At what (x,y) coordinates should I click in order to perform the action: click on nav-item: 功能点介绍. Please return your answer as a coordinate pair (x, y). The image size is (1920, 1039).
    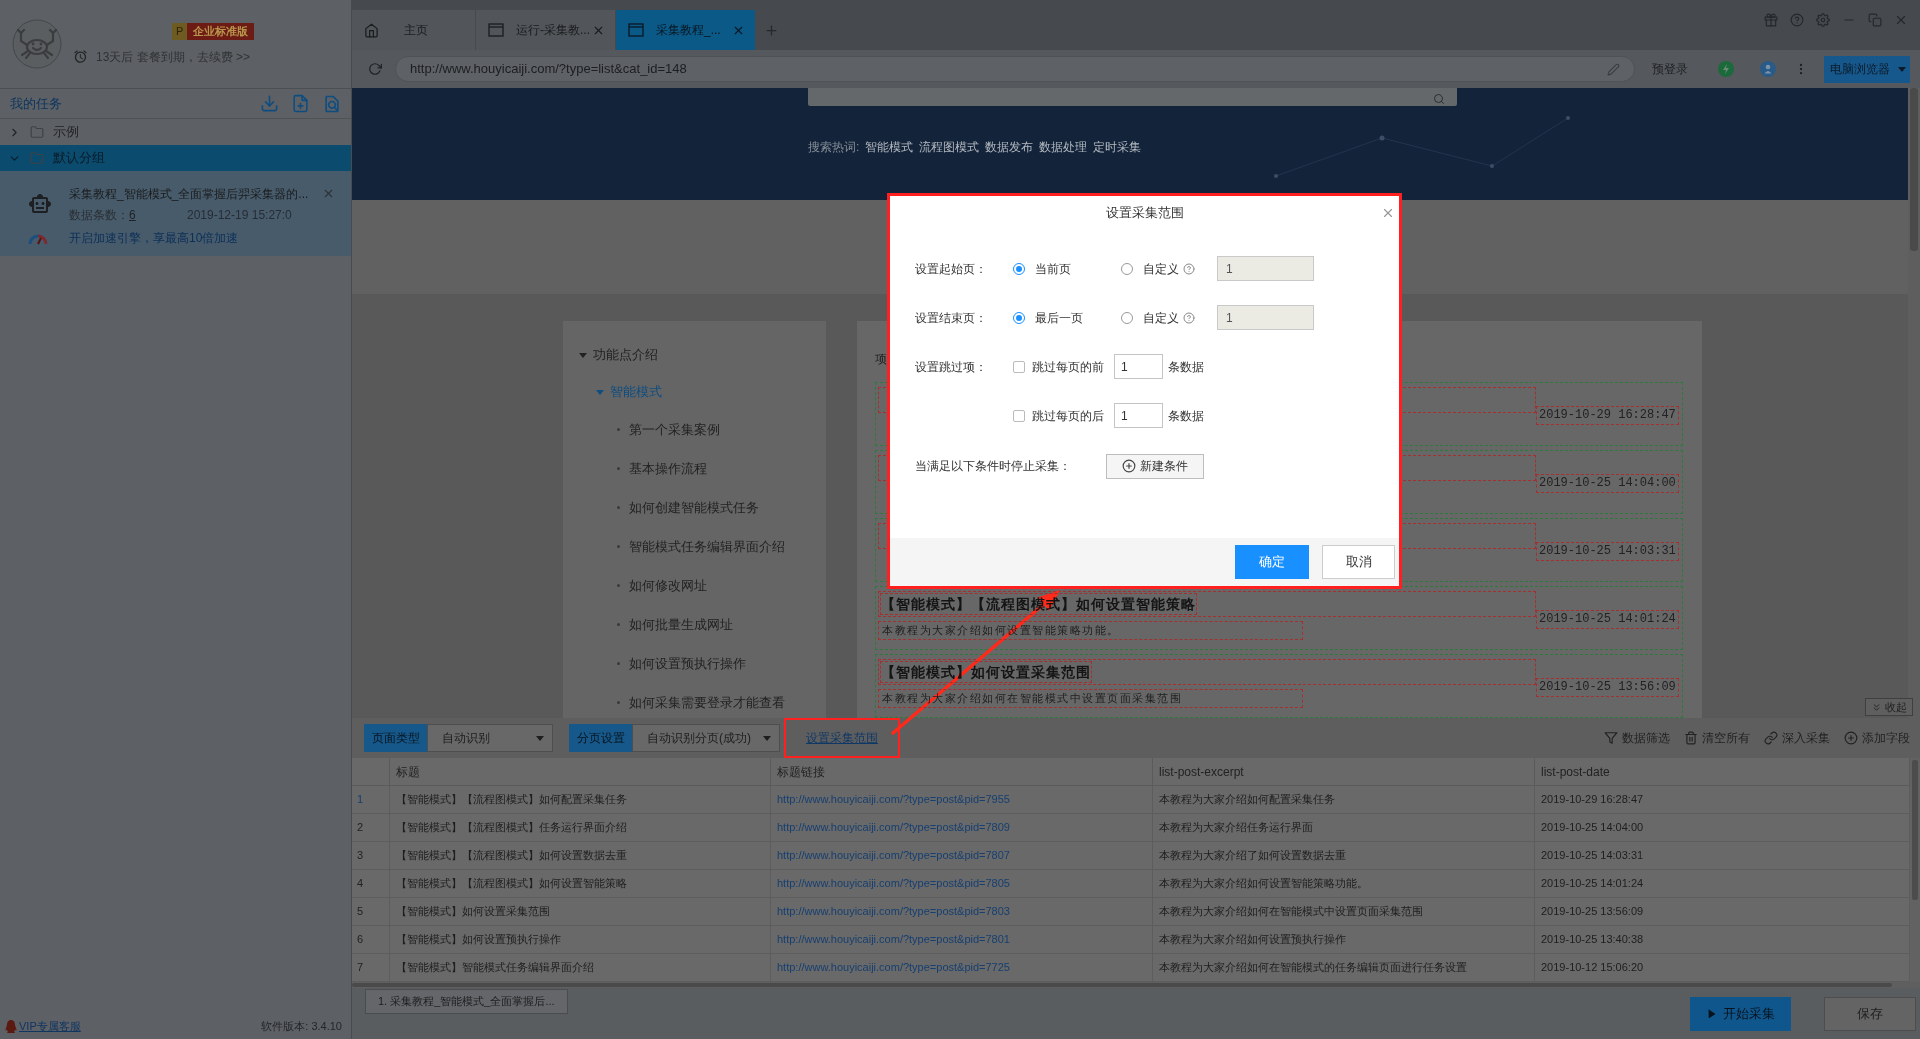
    Looking at the image, I should click on (694, 354).